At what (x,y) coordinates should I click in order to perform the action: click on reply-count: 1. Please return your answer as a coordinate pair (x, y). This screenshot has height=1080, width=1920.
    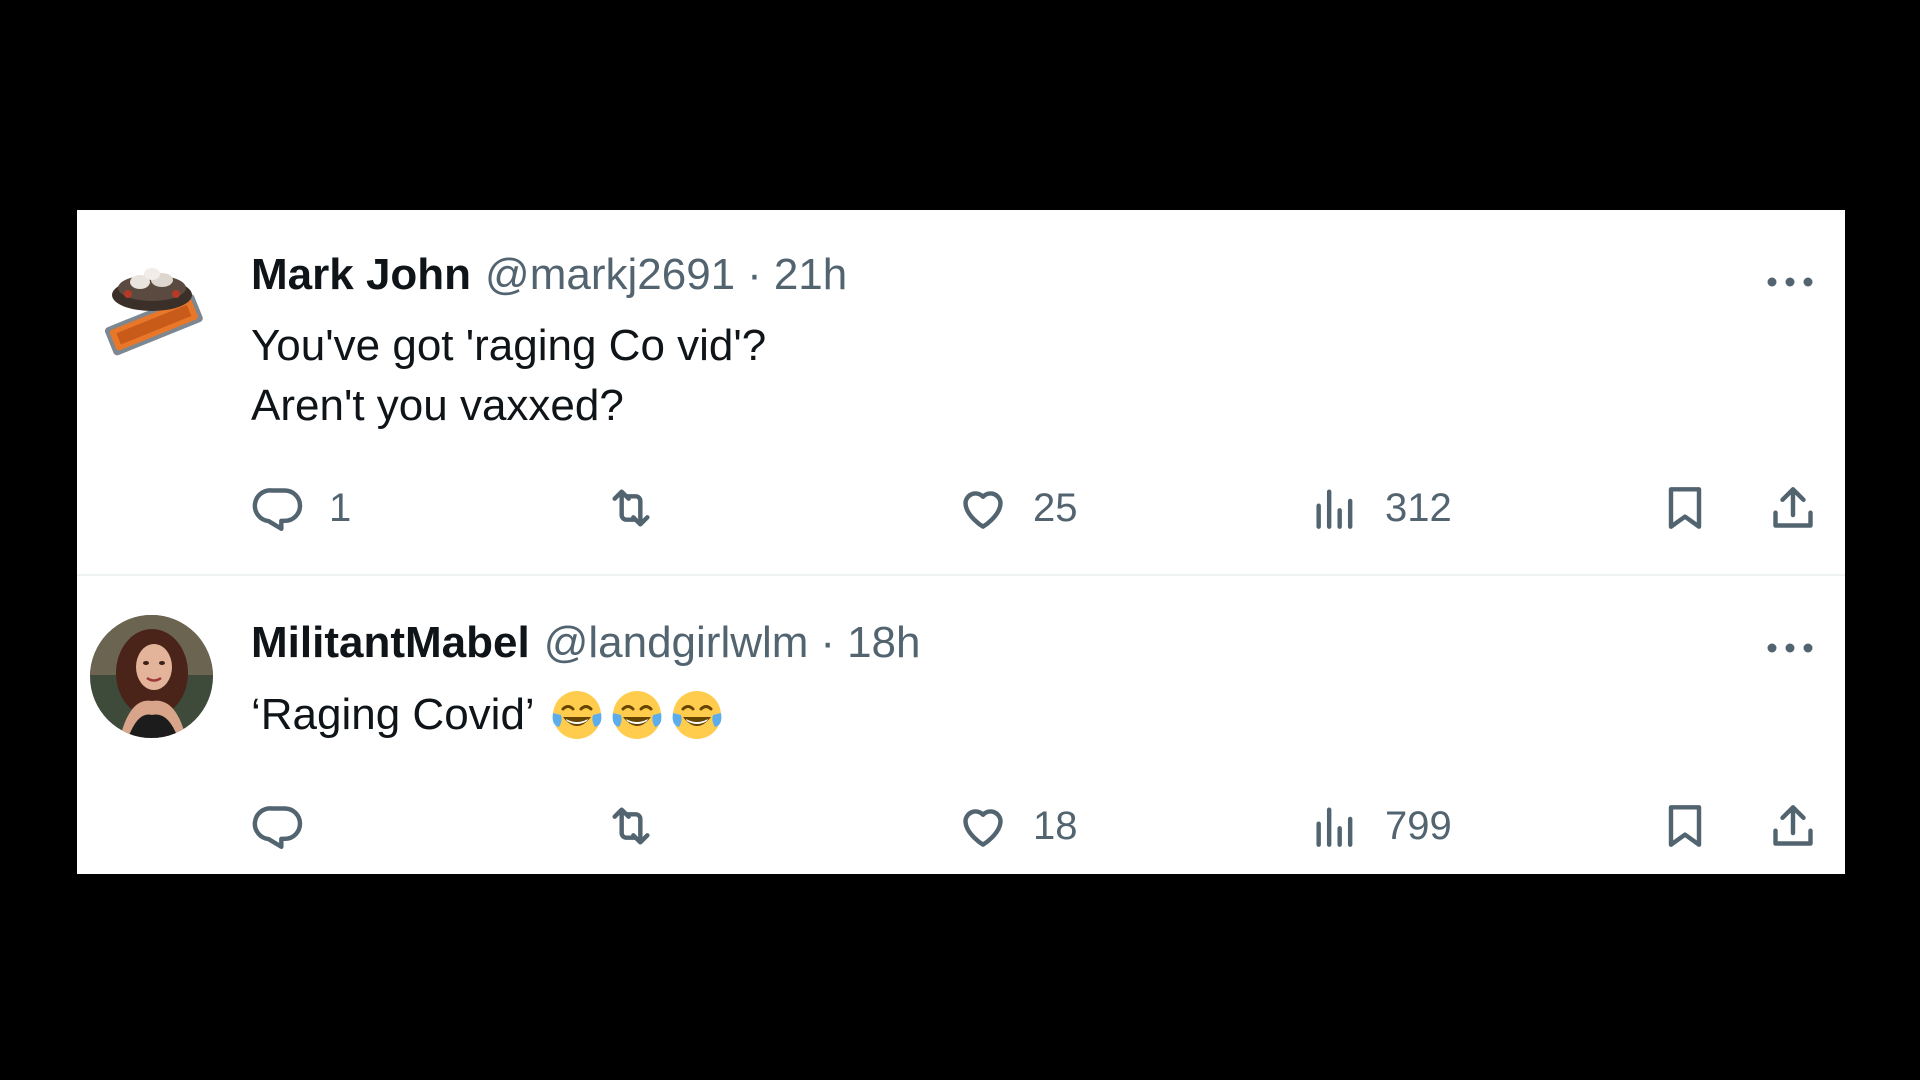
    Looking at the image, I should click on (340, 507).